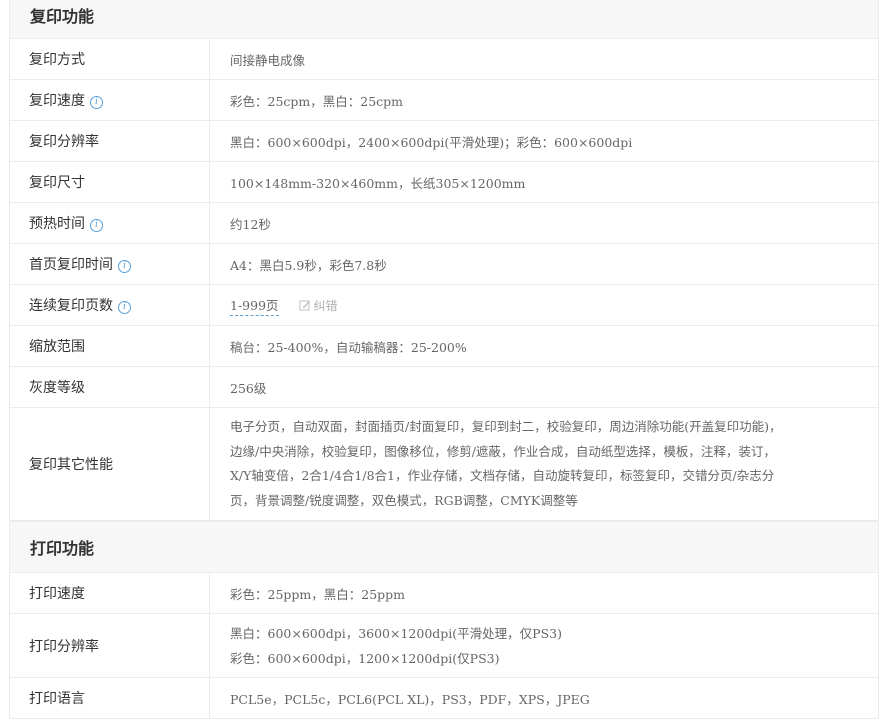  What do you see at coordinates (317, 101) in the screenshot?
I see `spec-value: 彩色：25cpm，黑白：25cpm` at bounding box center [317, 101].